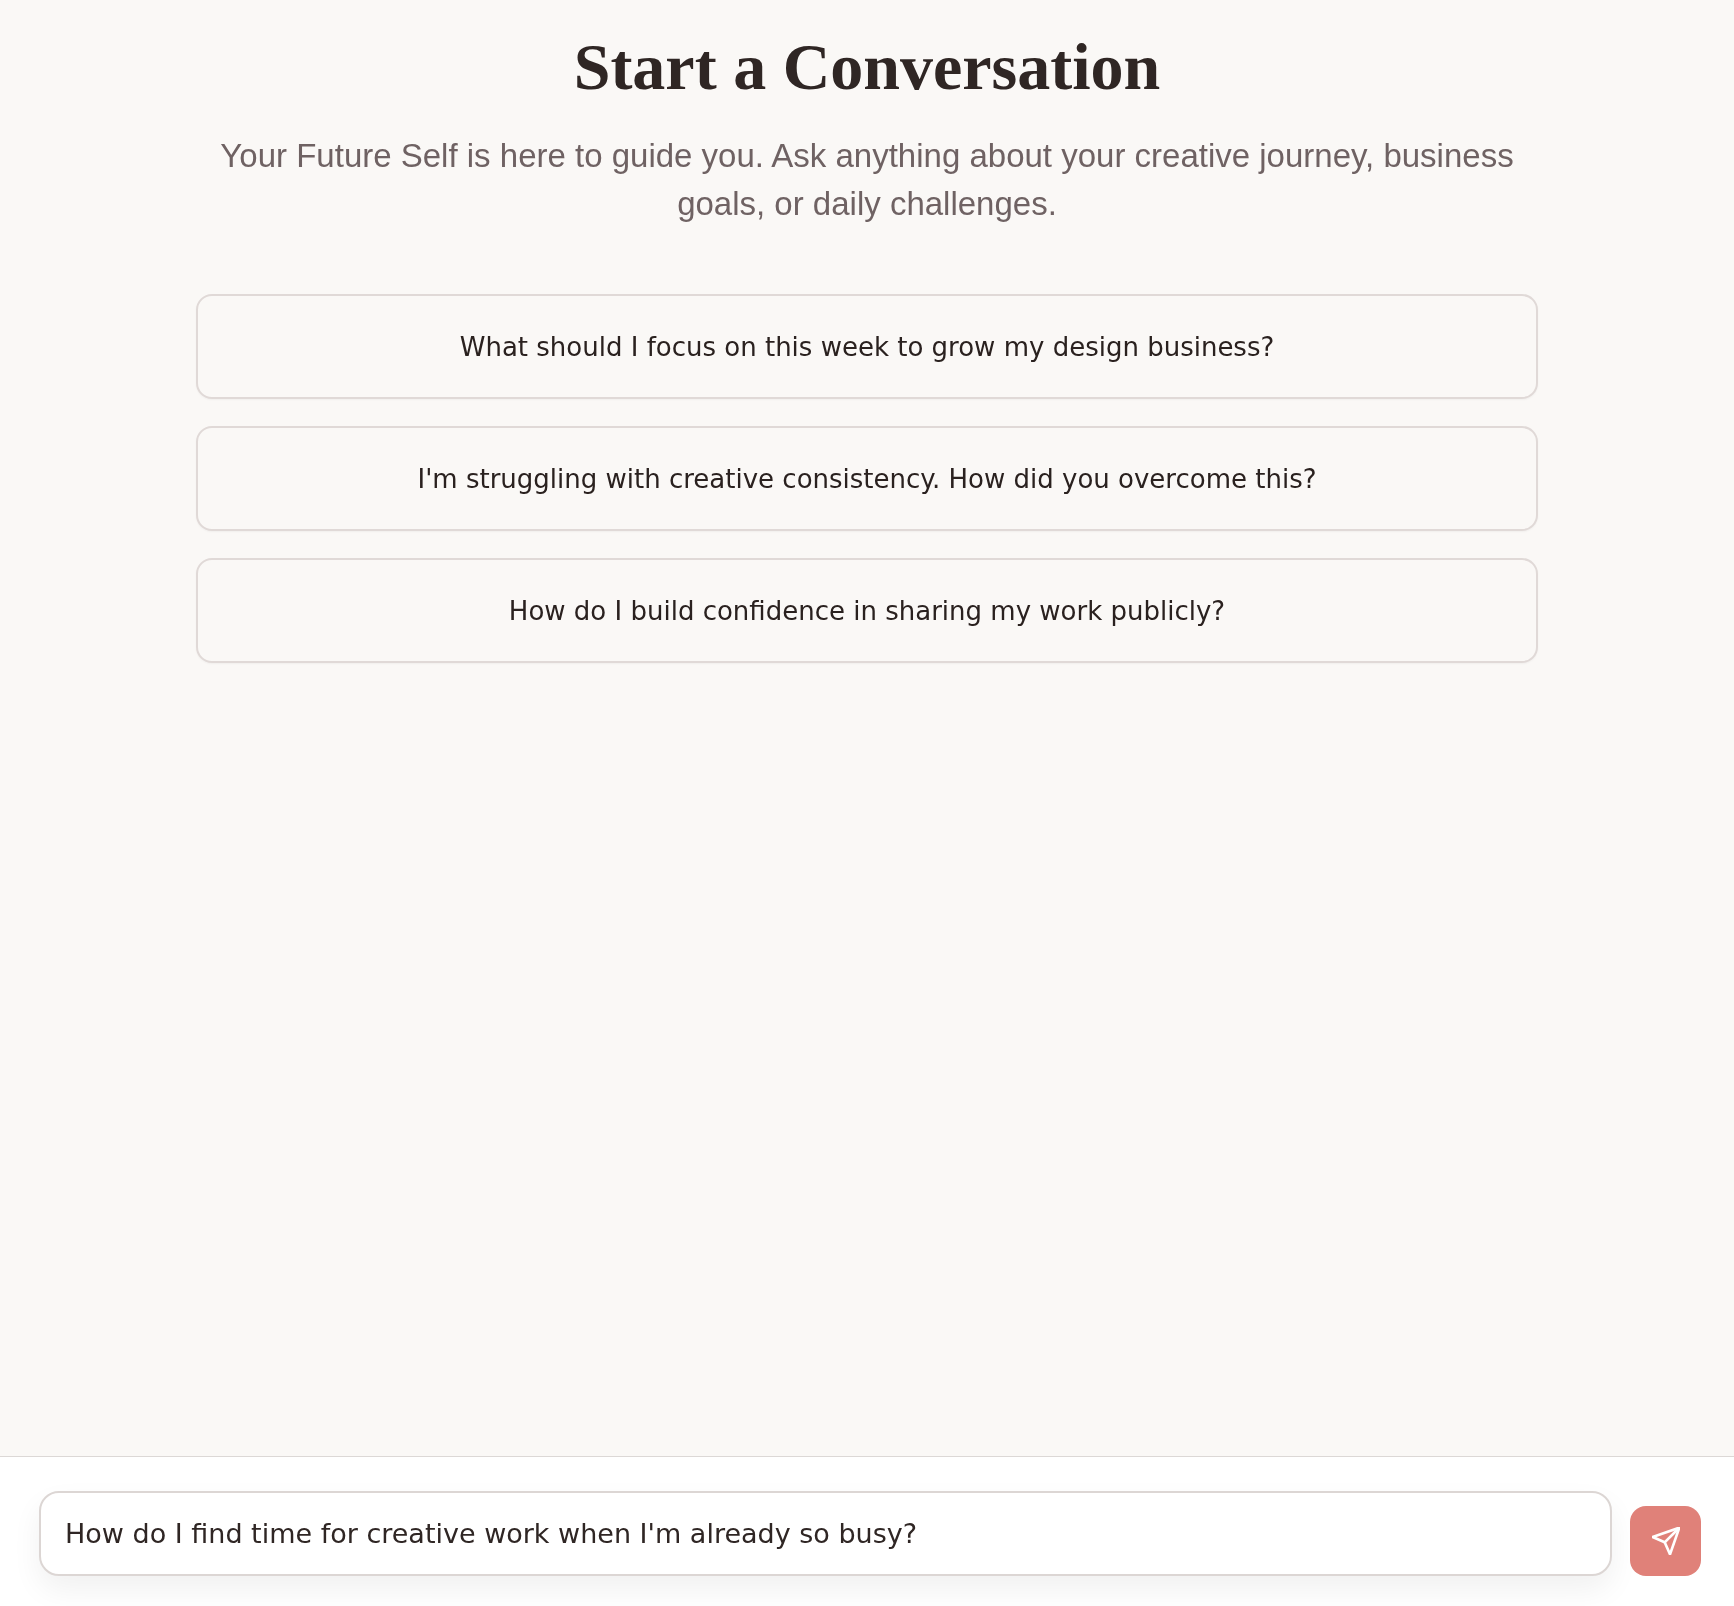 The width and height of the screenshot is (1734, 1606). What do you see at coordinates (867, 610) in the screenshot?
I see `suggestion-card: How do I build confidence in sharing my work publicly?` at bounding box center [867, 610].